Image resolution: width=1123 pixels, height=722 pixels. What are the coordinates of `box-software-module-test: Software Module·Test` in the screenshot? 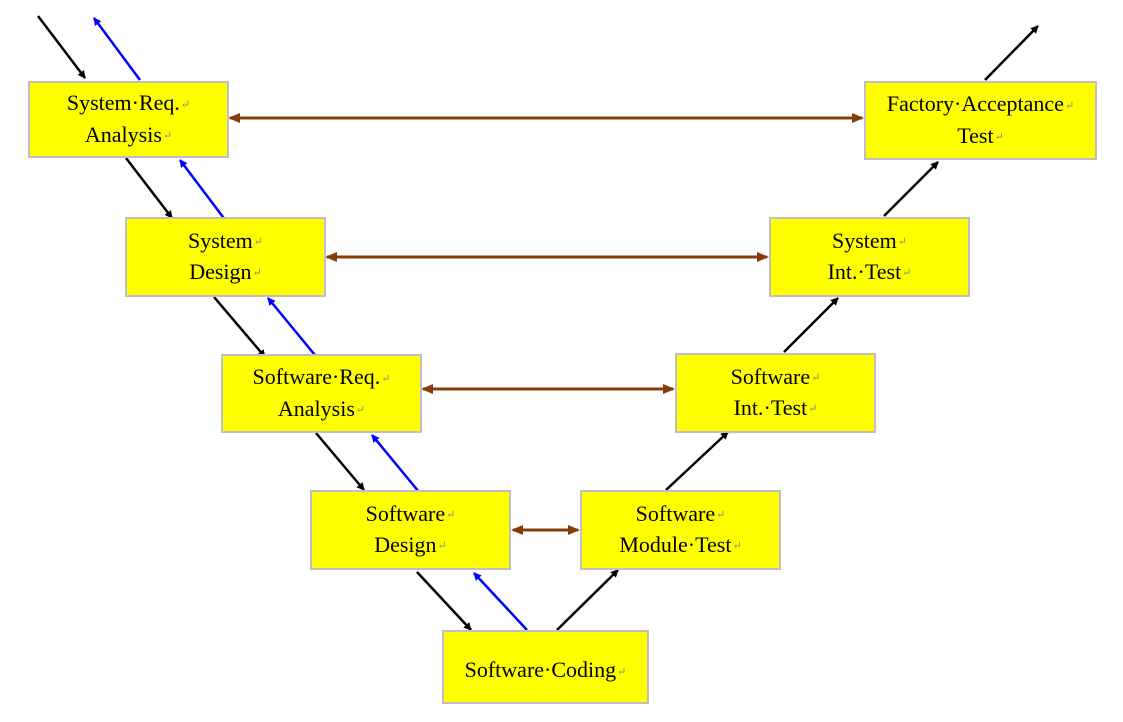 It's located at (680, 530).